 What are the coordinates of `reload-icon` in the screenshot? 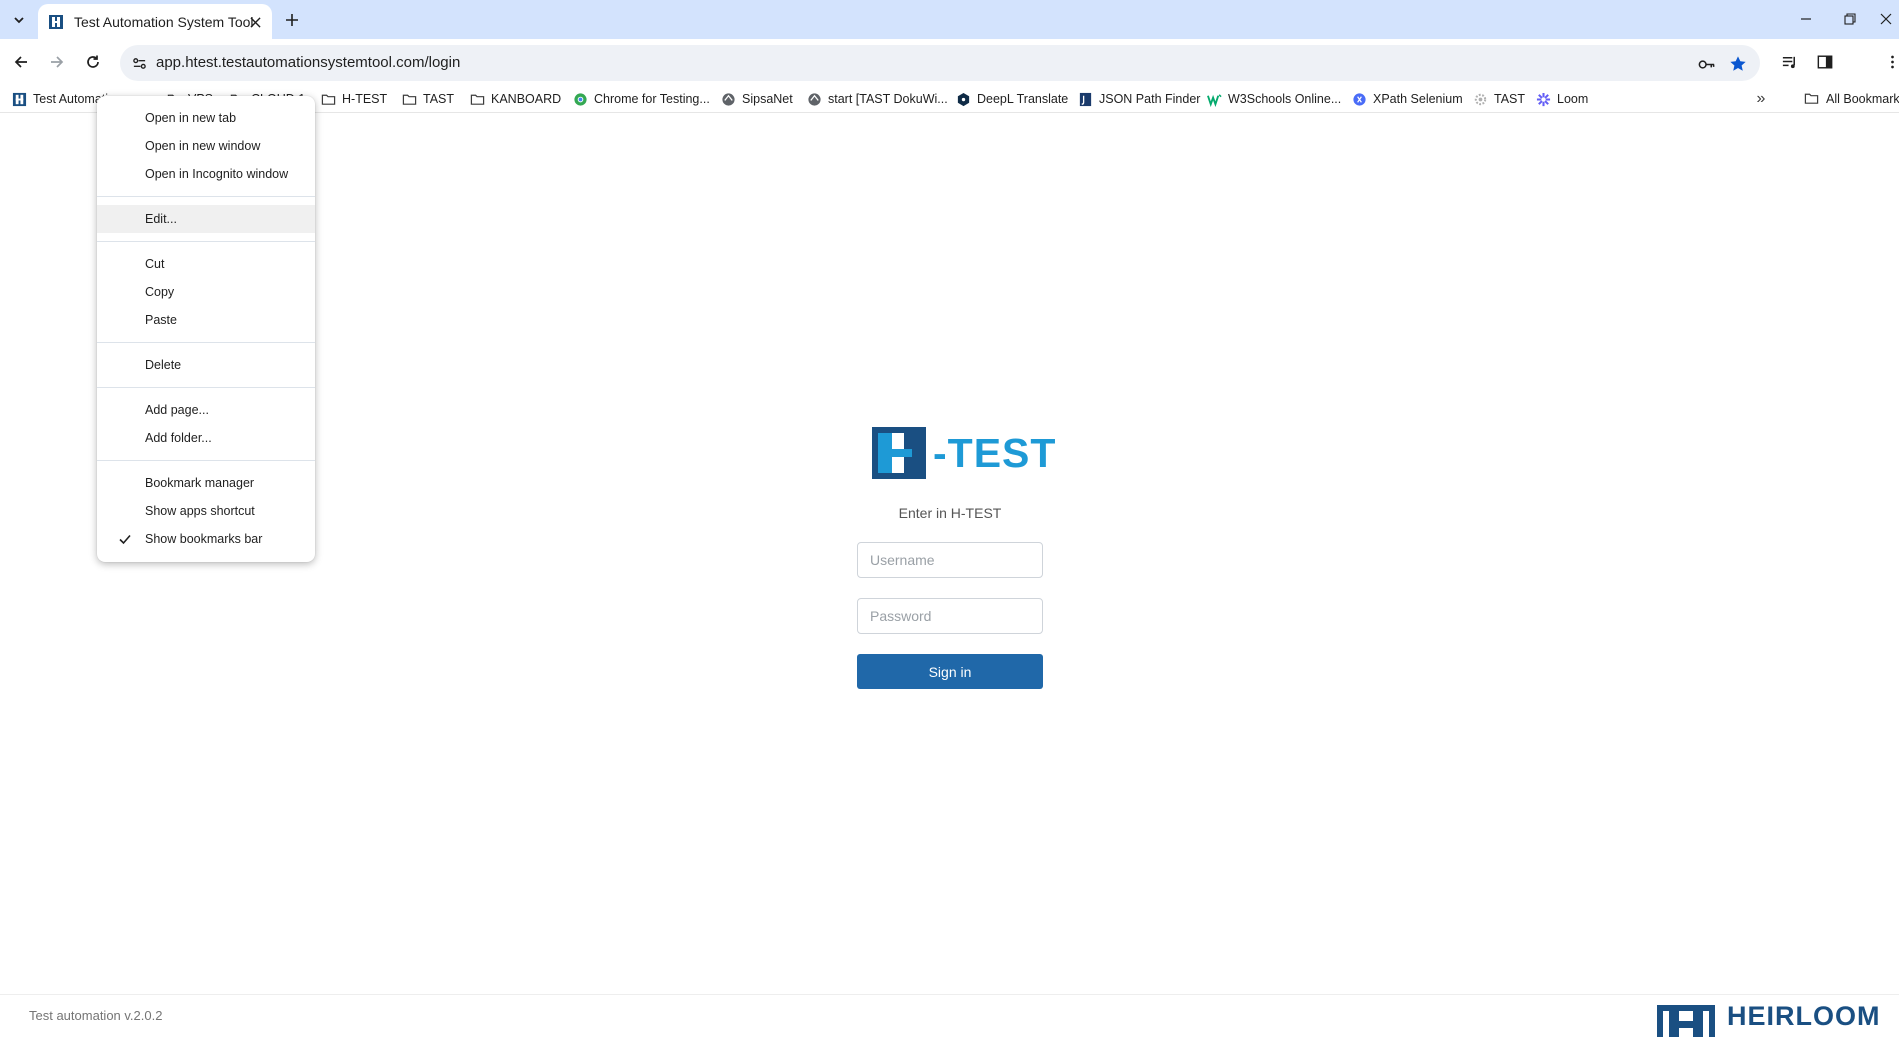 It's located at (93, 61).